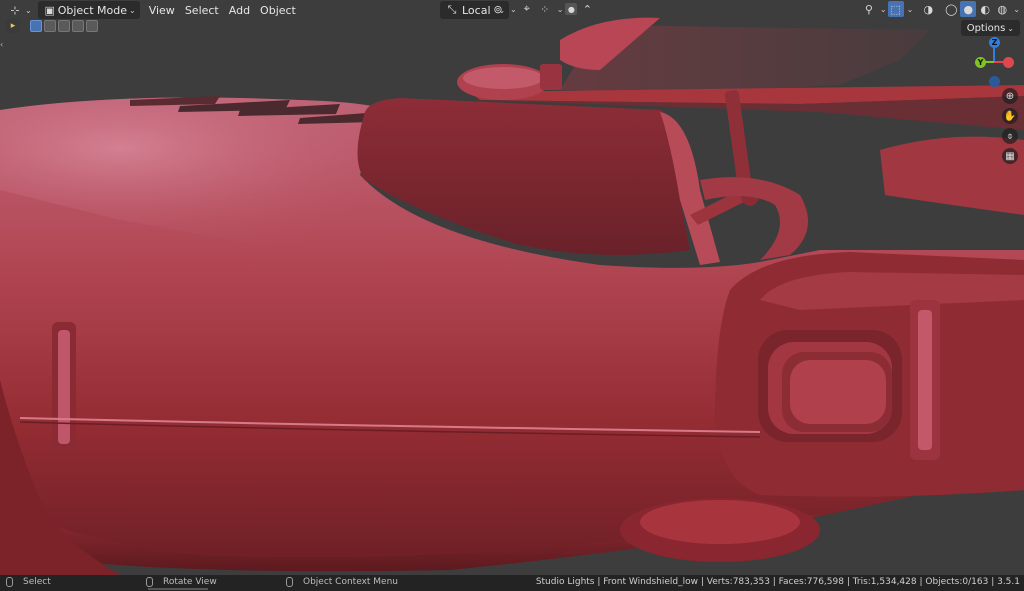  What do you see at coordinates (985, 9) in the screenshot?
I see `shading-material-icon: ◐` at bounding box center [985, 9].